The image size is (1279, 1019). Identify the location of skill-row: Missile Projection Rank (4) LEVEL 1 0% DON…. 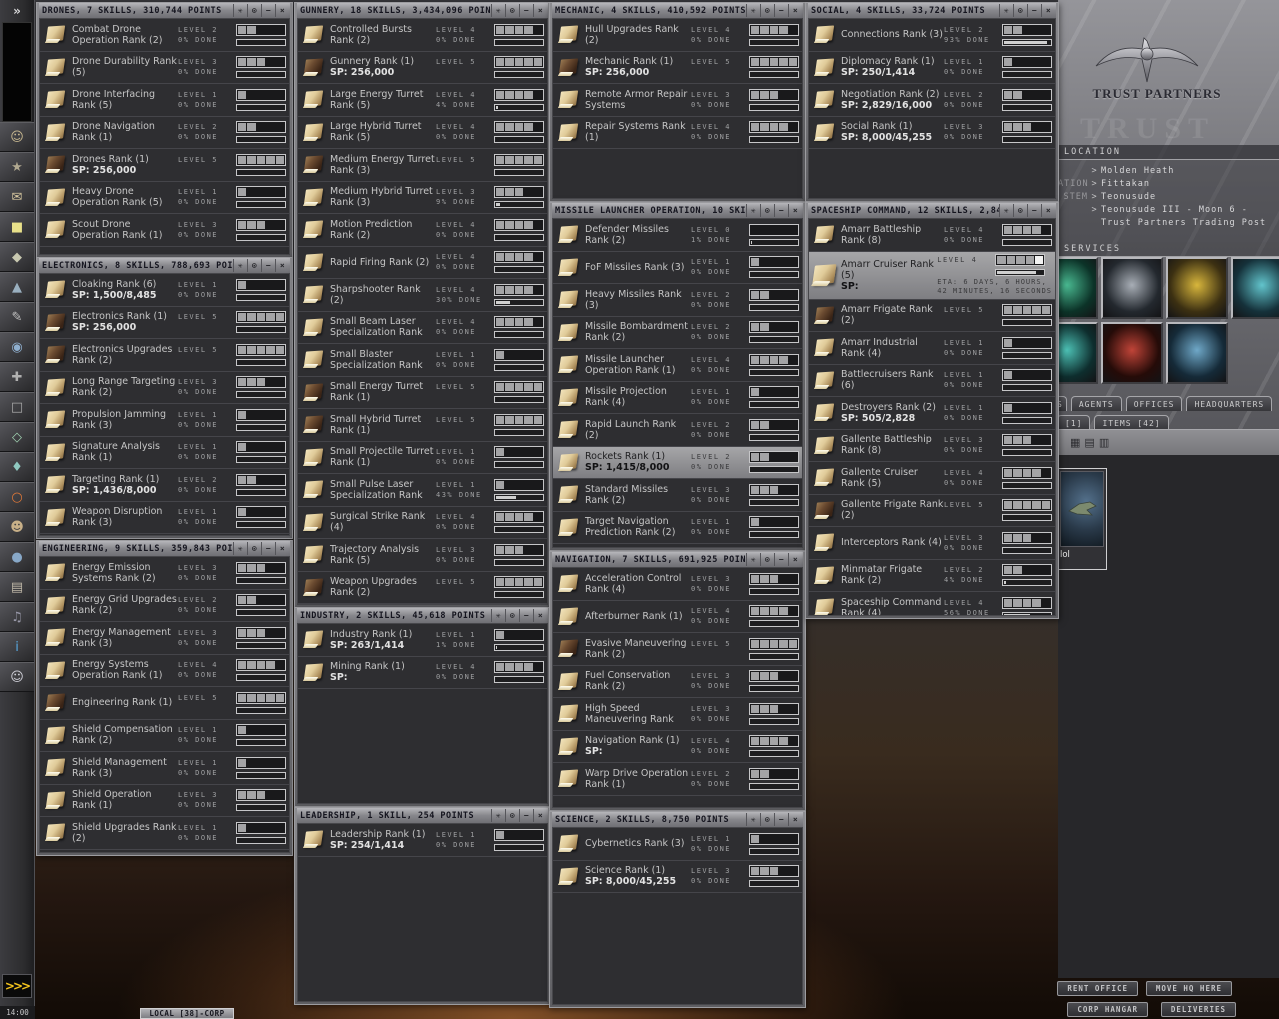
(677, 397).